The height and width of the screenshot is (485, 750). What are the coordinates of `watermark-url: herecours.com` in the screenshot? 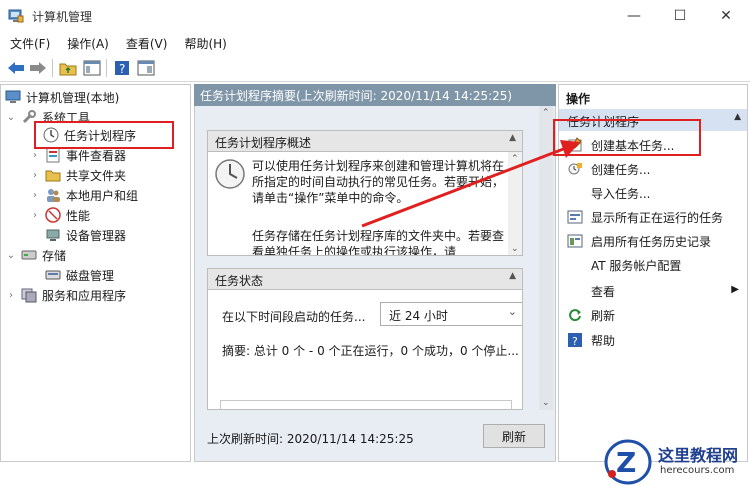 It's located at (697, 470).